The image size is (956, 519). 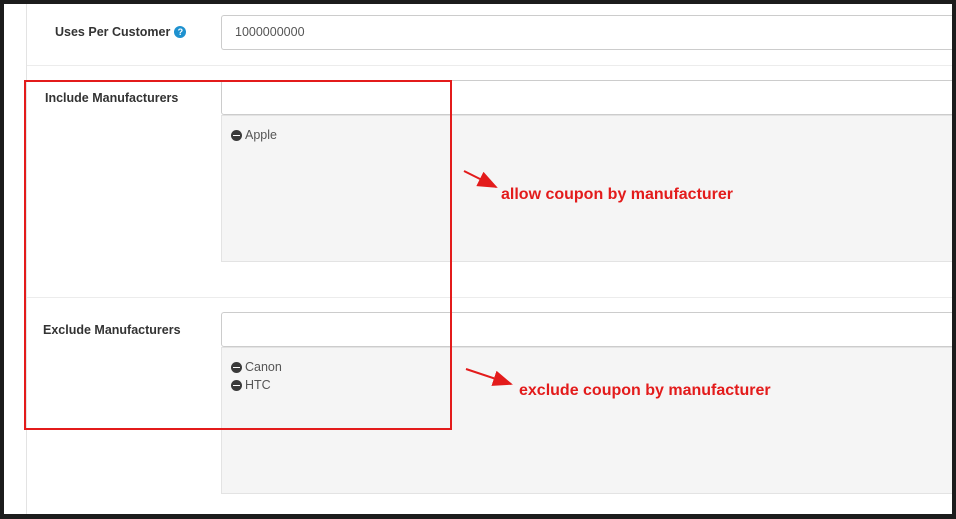 What do you see at coordinates (489, 377) in the screenshot?
I see `exclude-arrow` at bounding box center [489, 377].